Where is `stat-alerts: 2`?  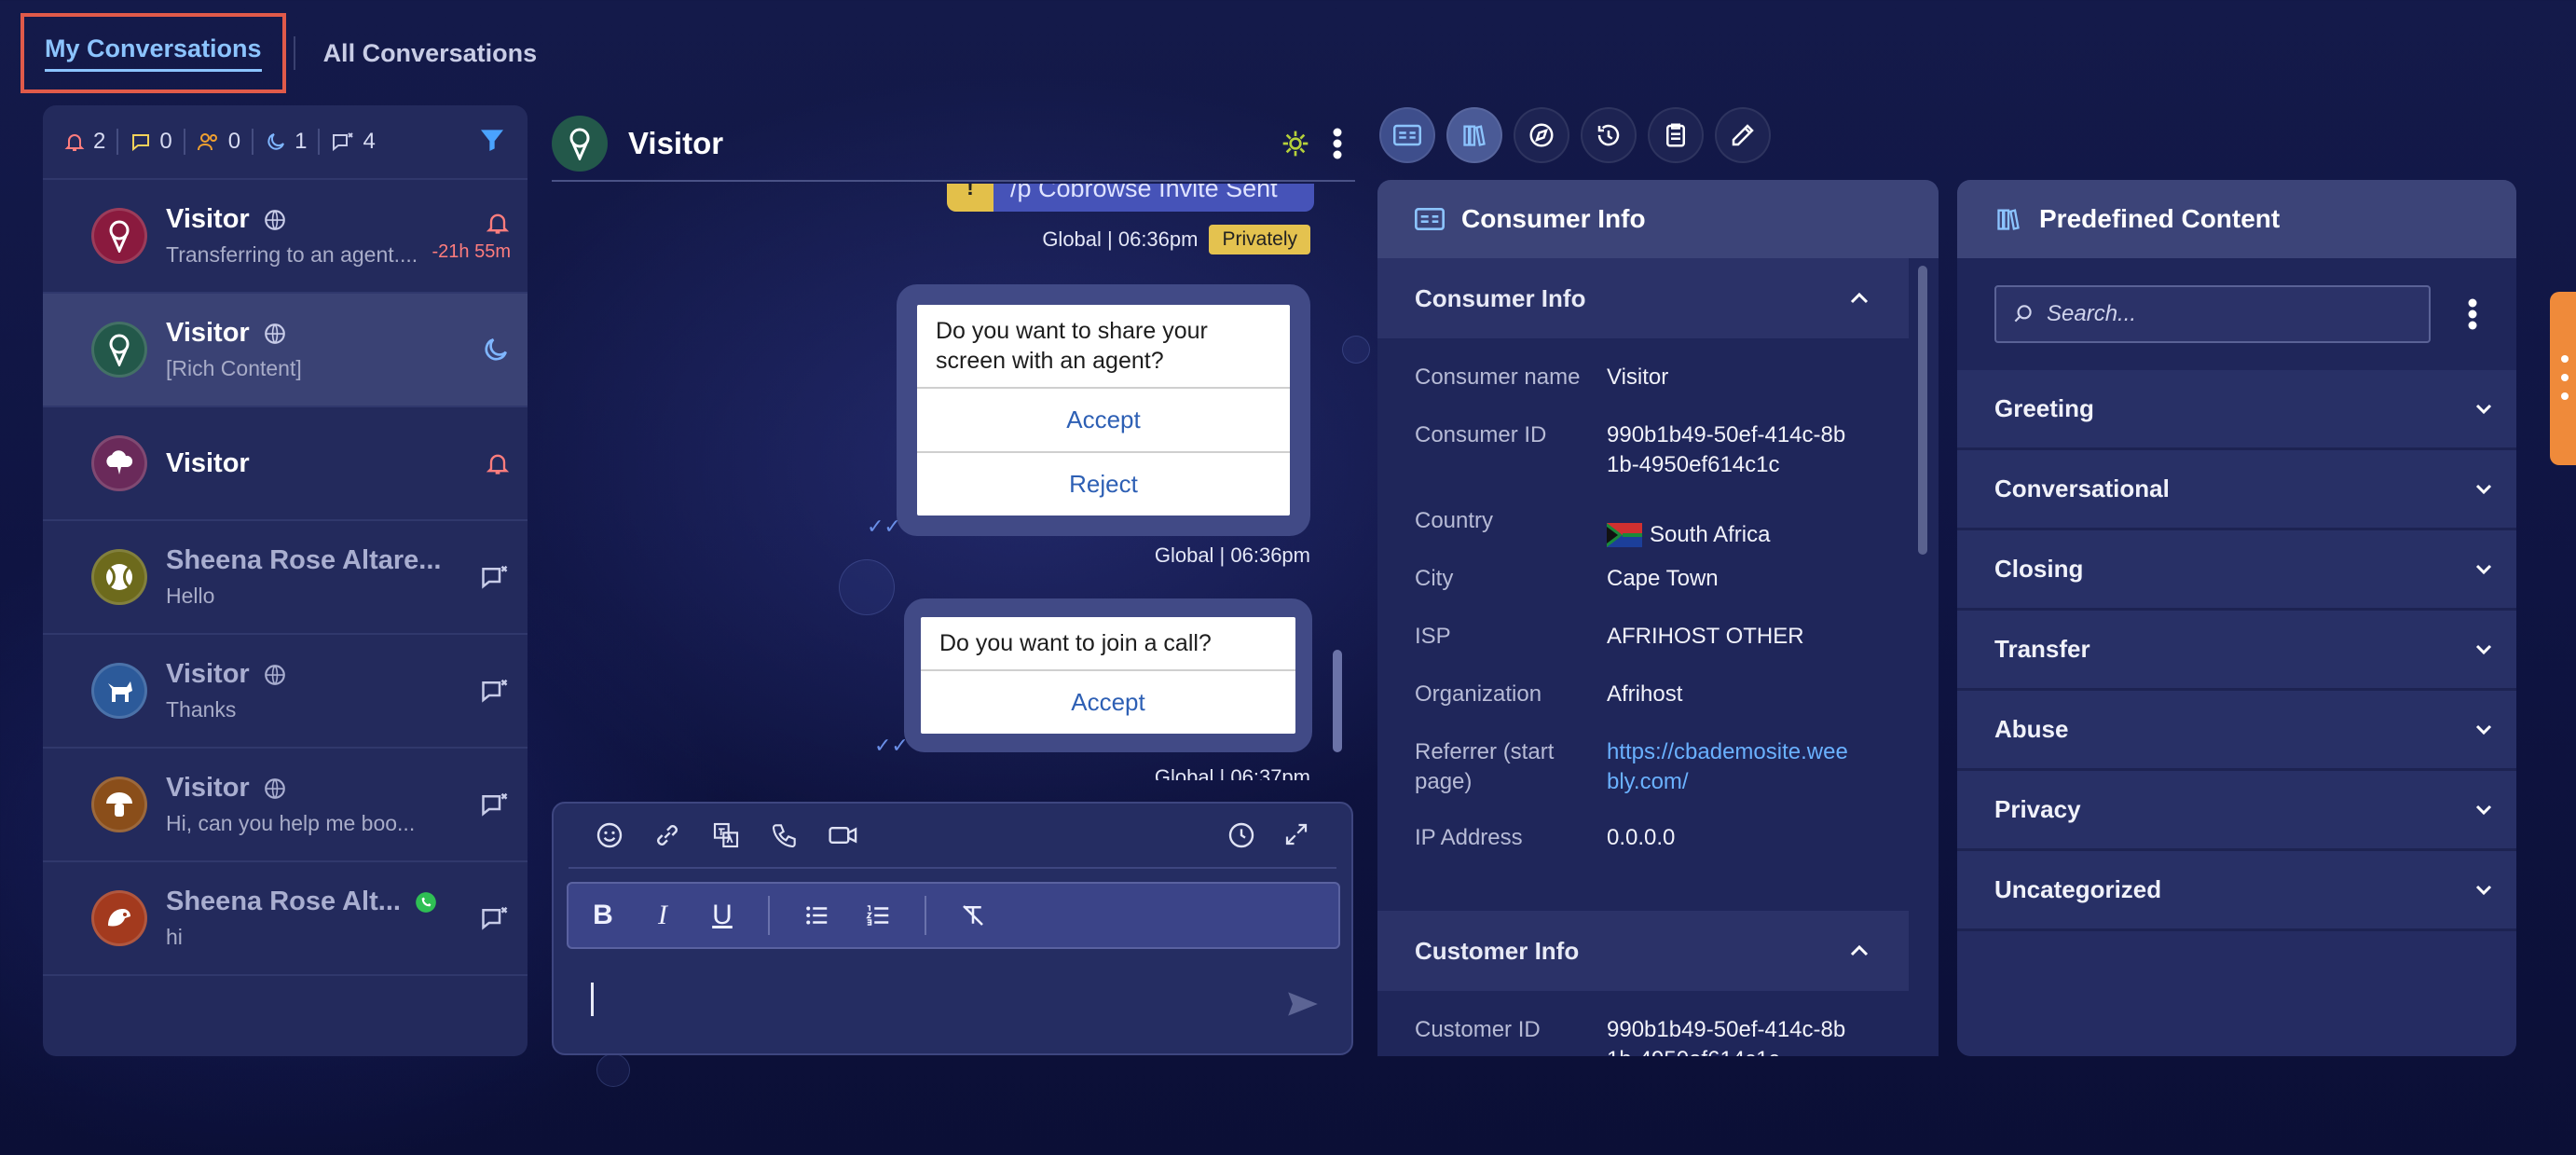 stat-alerts: 2 is located at coordinates (84, 142).